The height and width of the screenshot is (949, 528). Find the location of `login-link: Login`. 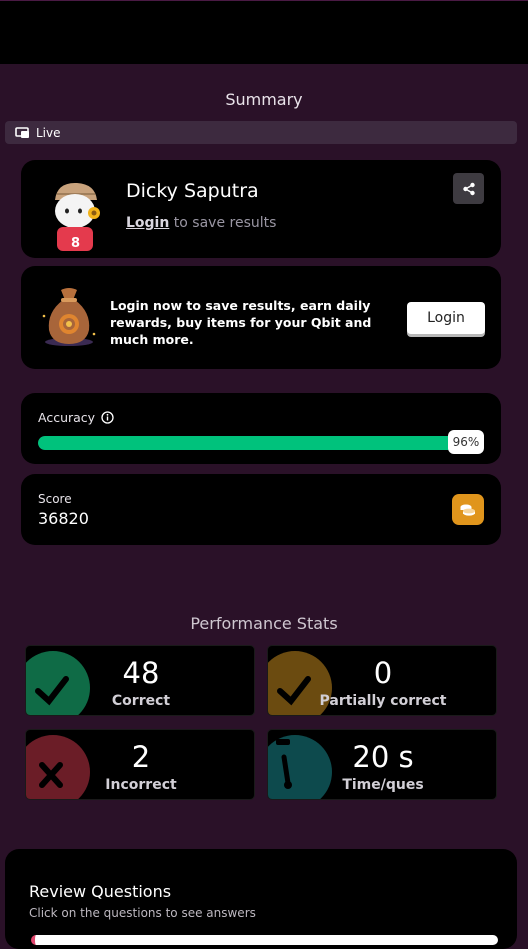

login-link: Login is located at coordinates (147, 223).